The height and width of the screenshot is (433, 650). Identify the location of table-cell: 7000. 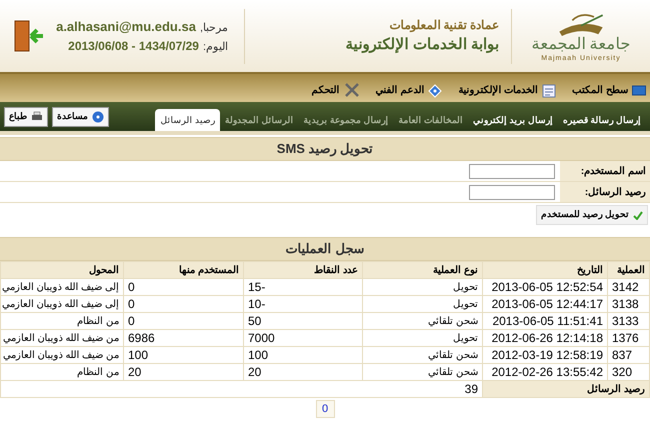
(303, 338).